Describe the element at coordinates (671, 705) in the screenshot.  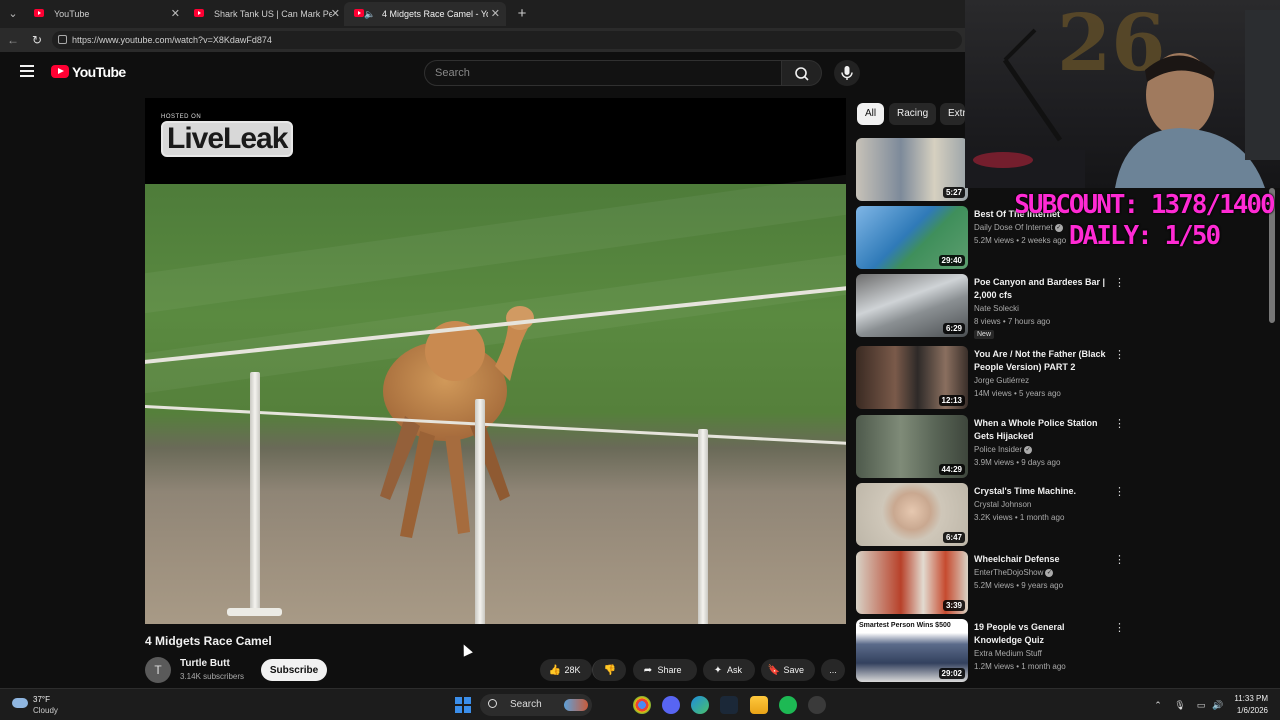
I see `discord-icon` at that location.